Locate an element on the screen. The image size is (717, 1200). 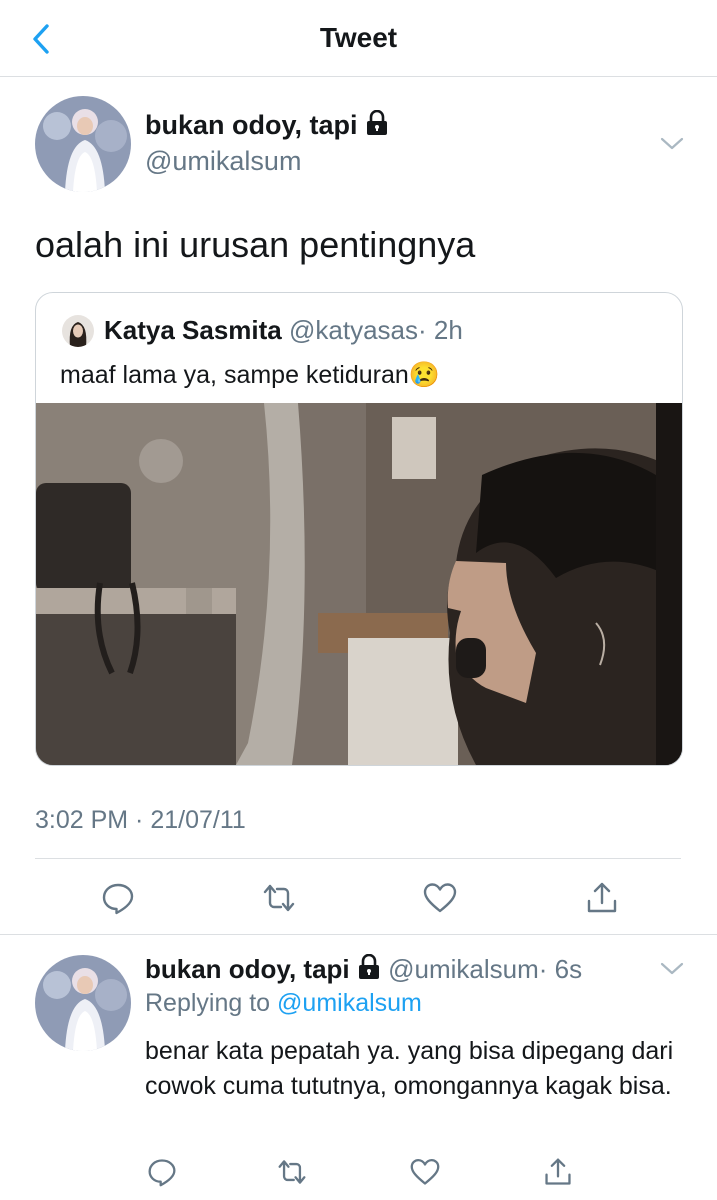
quote-text: maaf lama ya, sampe ketiduran😢 is located at coordinates (250, 375).